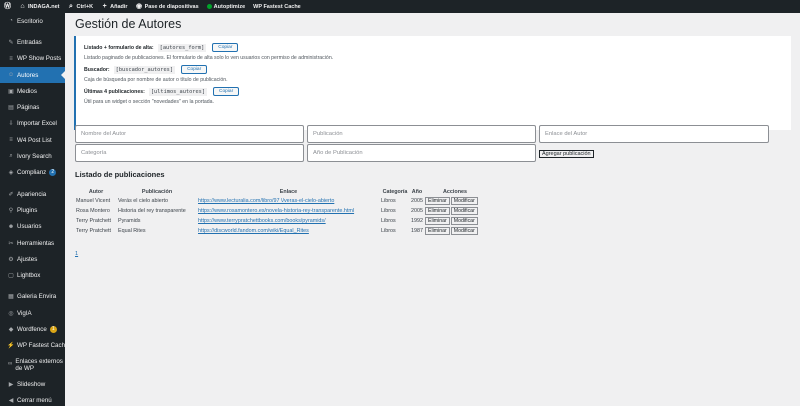  I want to click on settings-icon: ⚙, so click(11, 259).